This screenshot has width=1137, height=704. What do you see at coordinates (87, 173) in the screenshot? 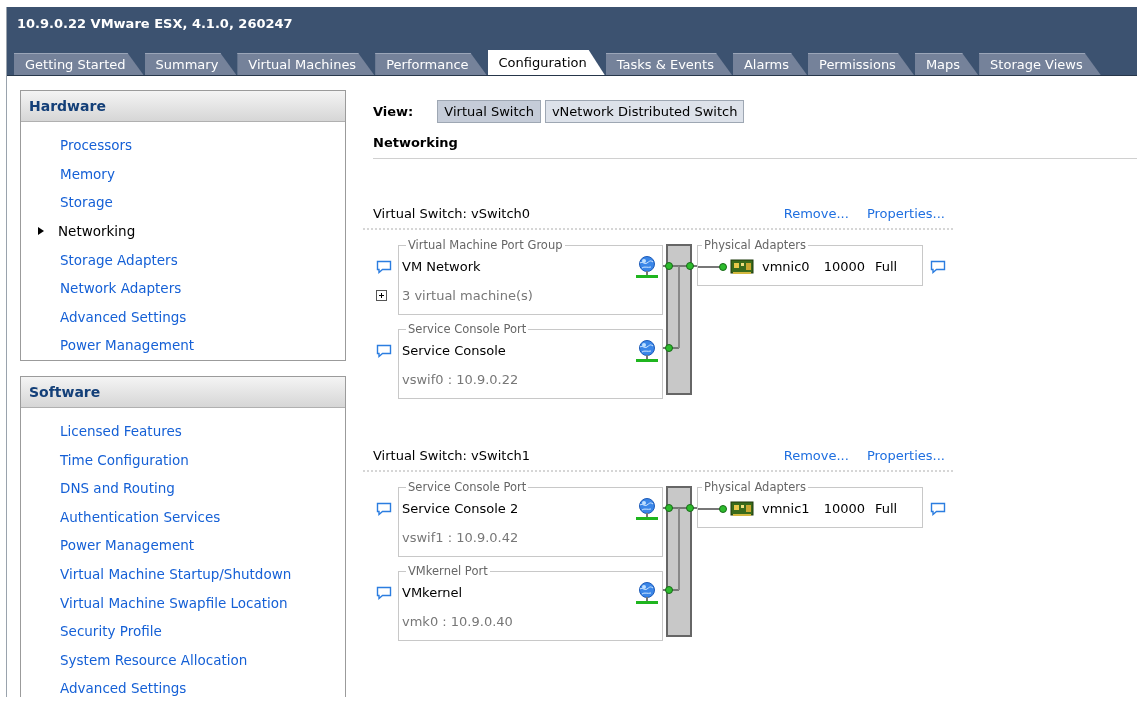
I see `sidebar-item: Memory` at bounding box center [87, 173].